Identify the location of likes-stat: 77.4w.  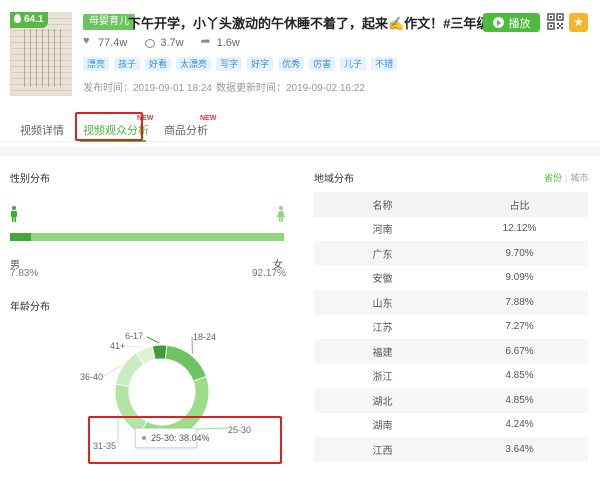
(105, 42).